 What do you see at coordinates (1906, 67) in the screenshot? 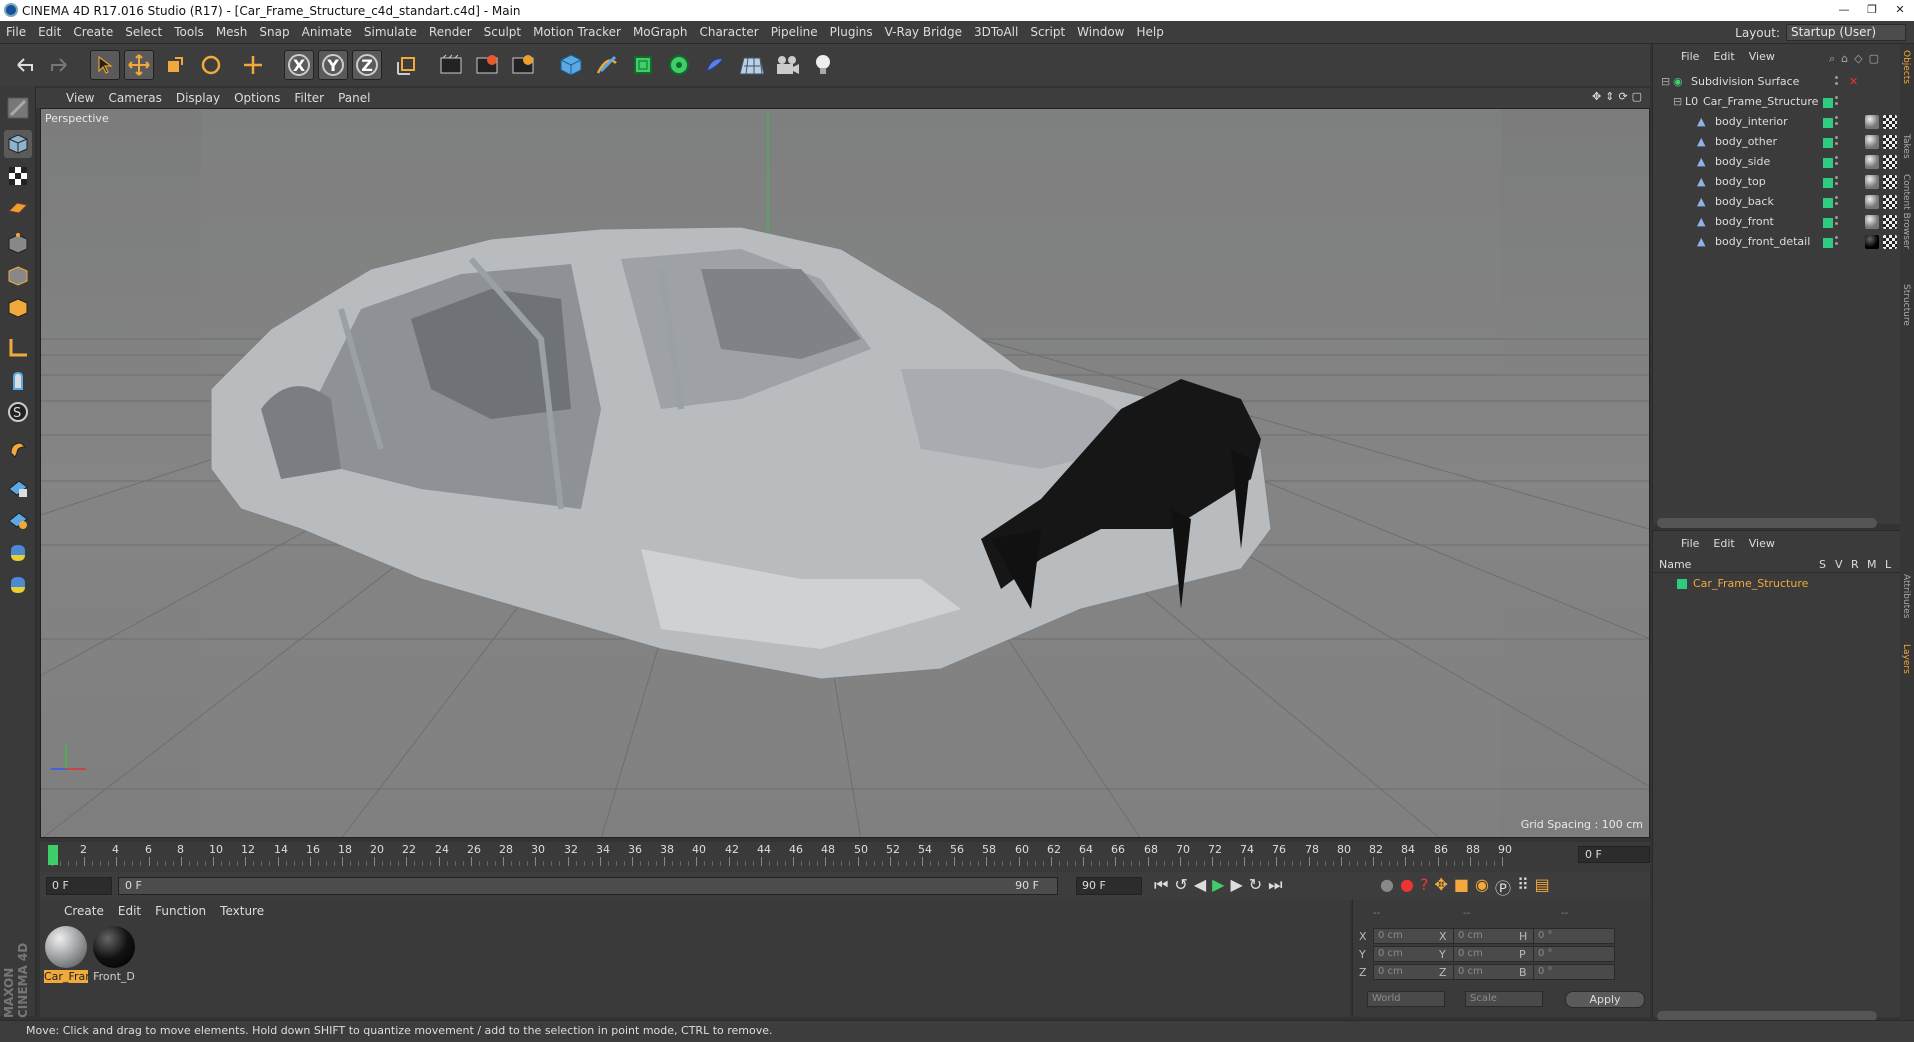
I see `tab-objects: Objects` at bounding box center [1906, 67].